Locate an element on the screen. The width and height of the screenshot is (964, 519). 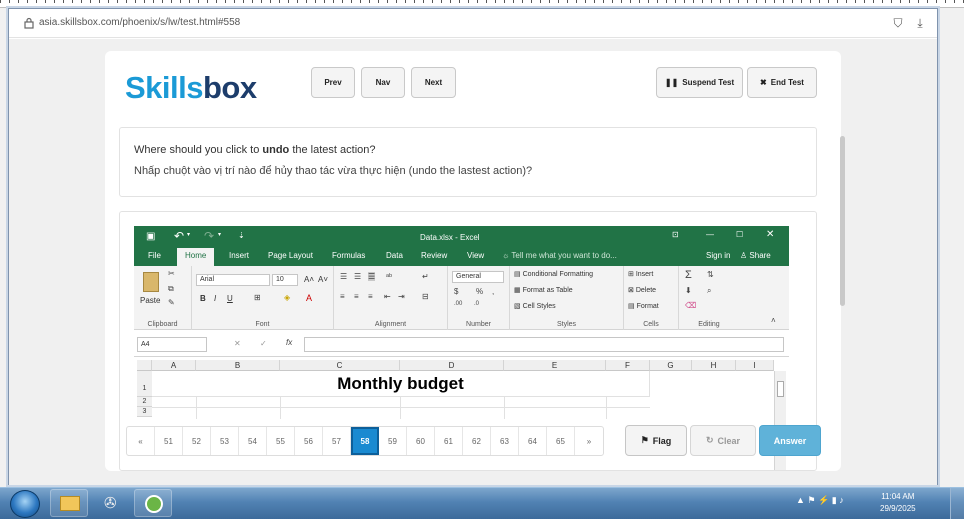
scroll-thumb is located at coordinates (780, 389).